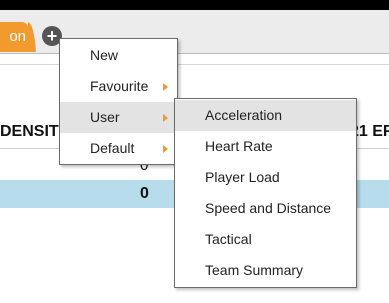  I want to click on menu-item-label: Favourite, so click(119, 86).